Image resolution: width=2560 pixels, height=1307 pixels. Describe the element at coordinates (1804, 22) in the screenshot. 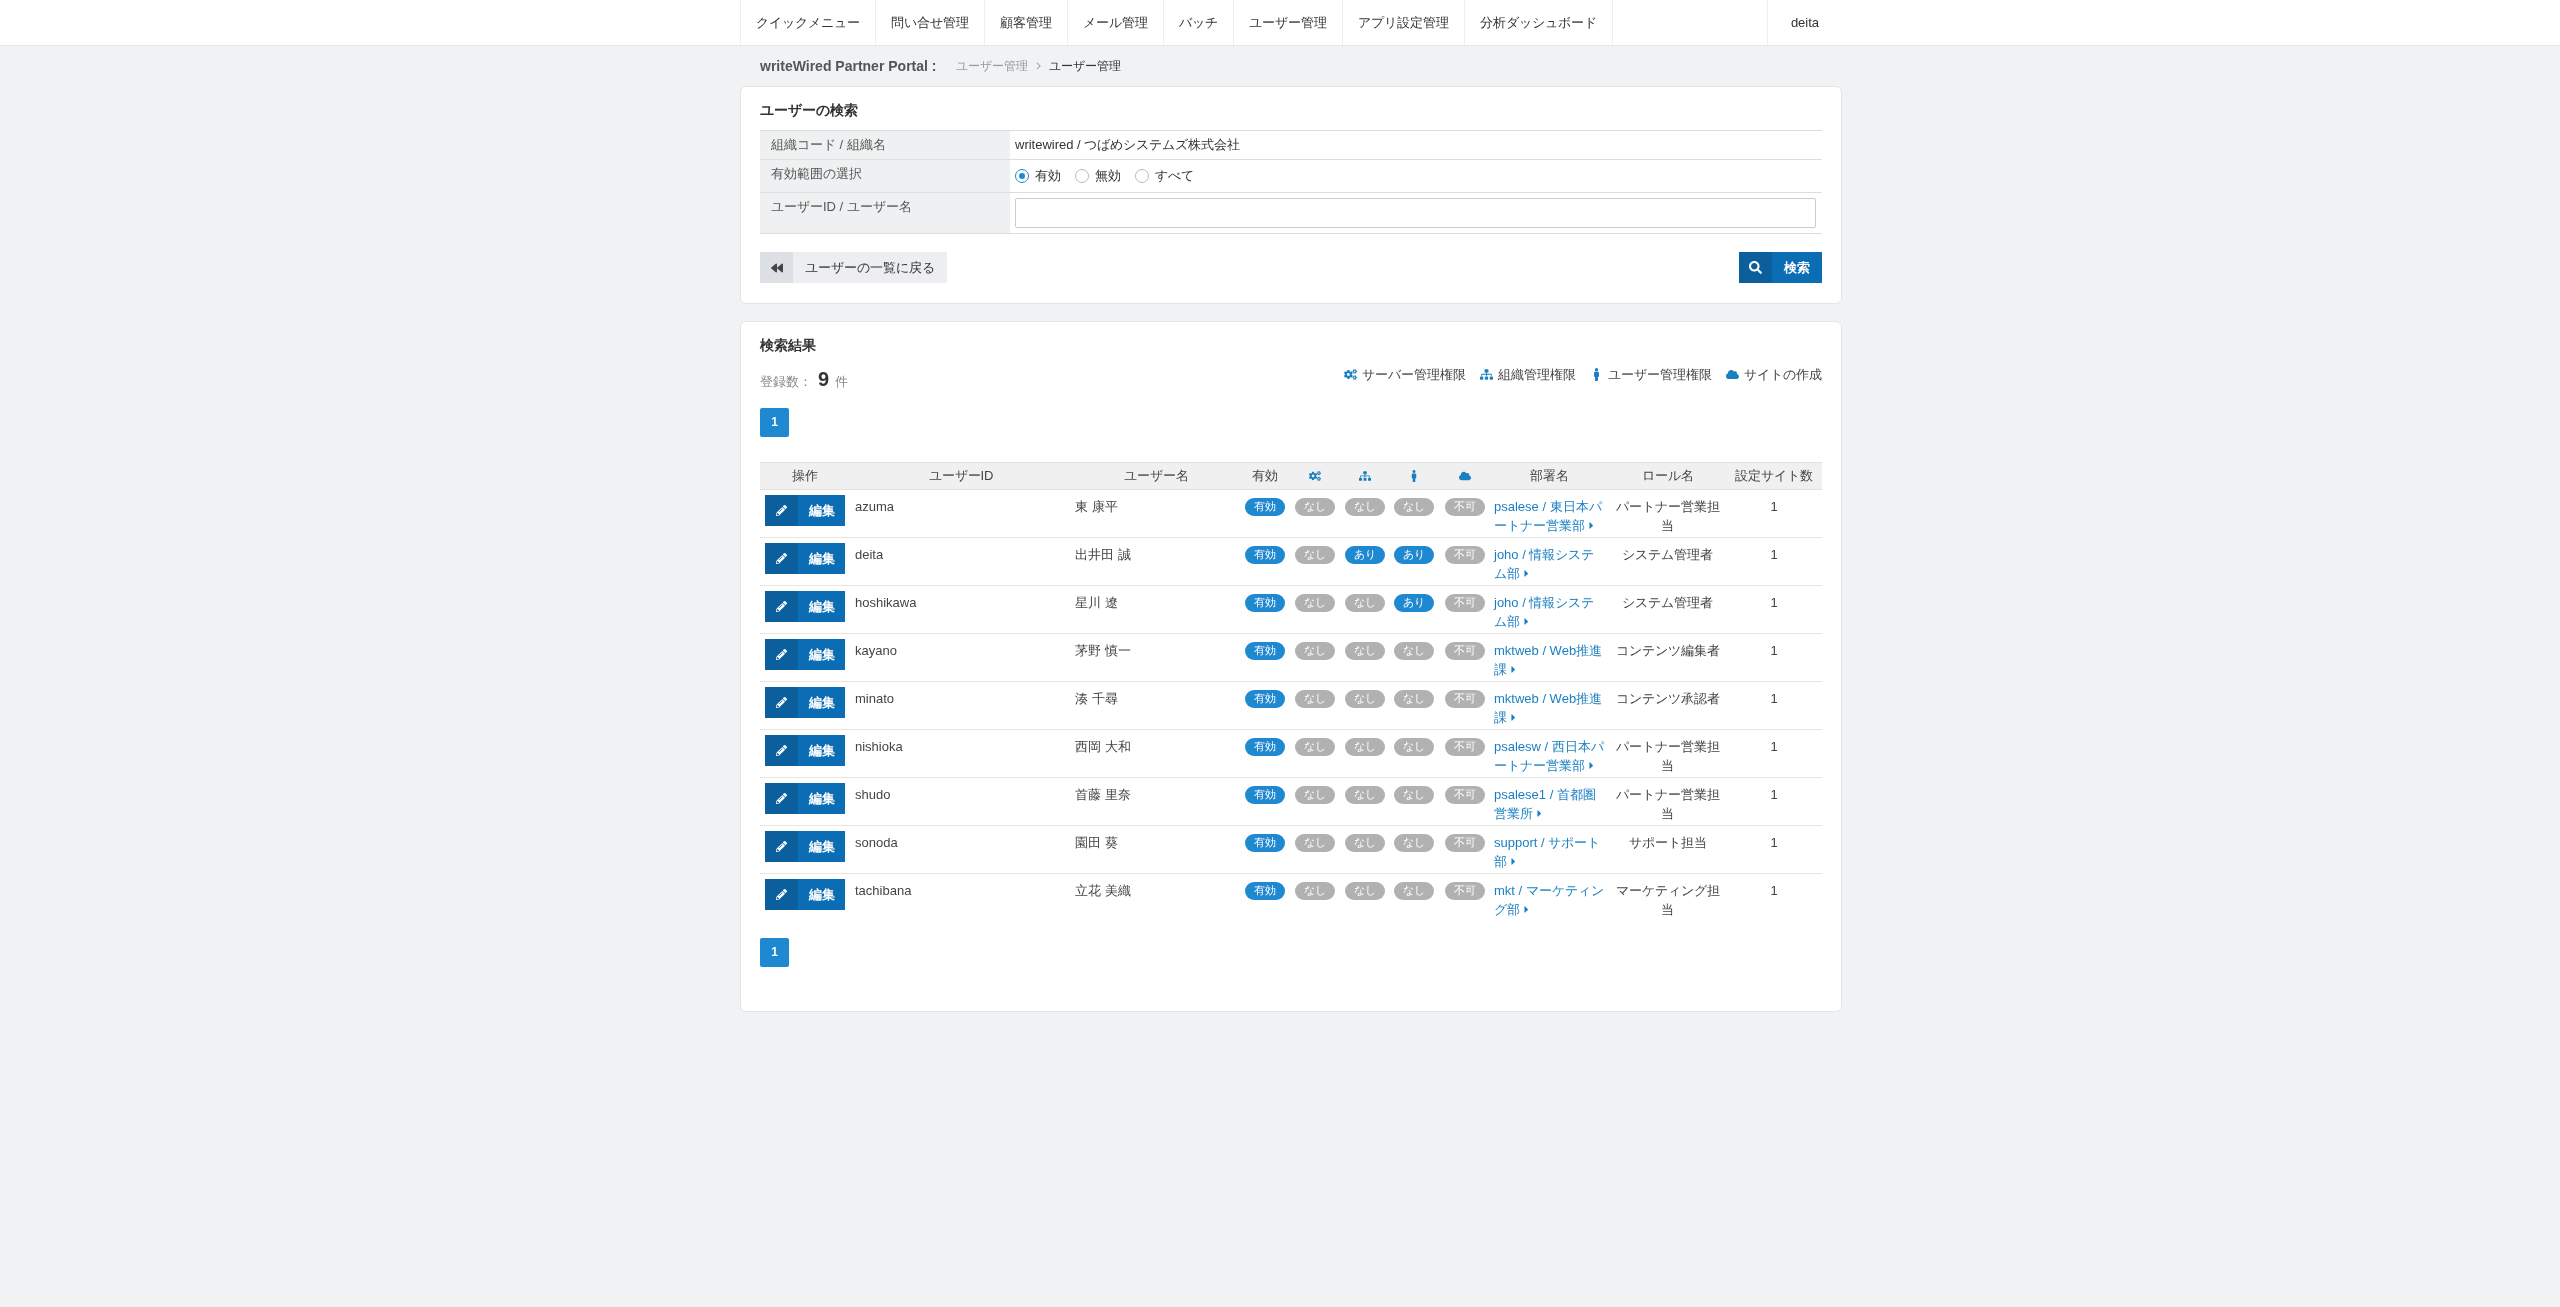

I see `user-menu: deita` at that location.